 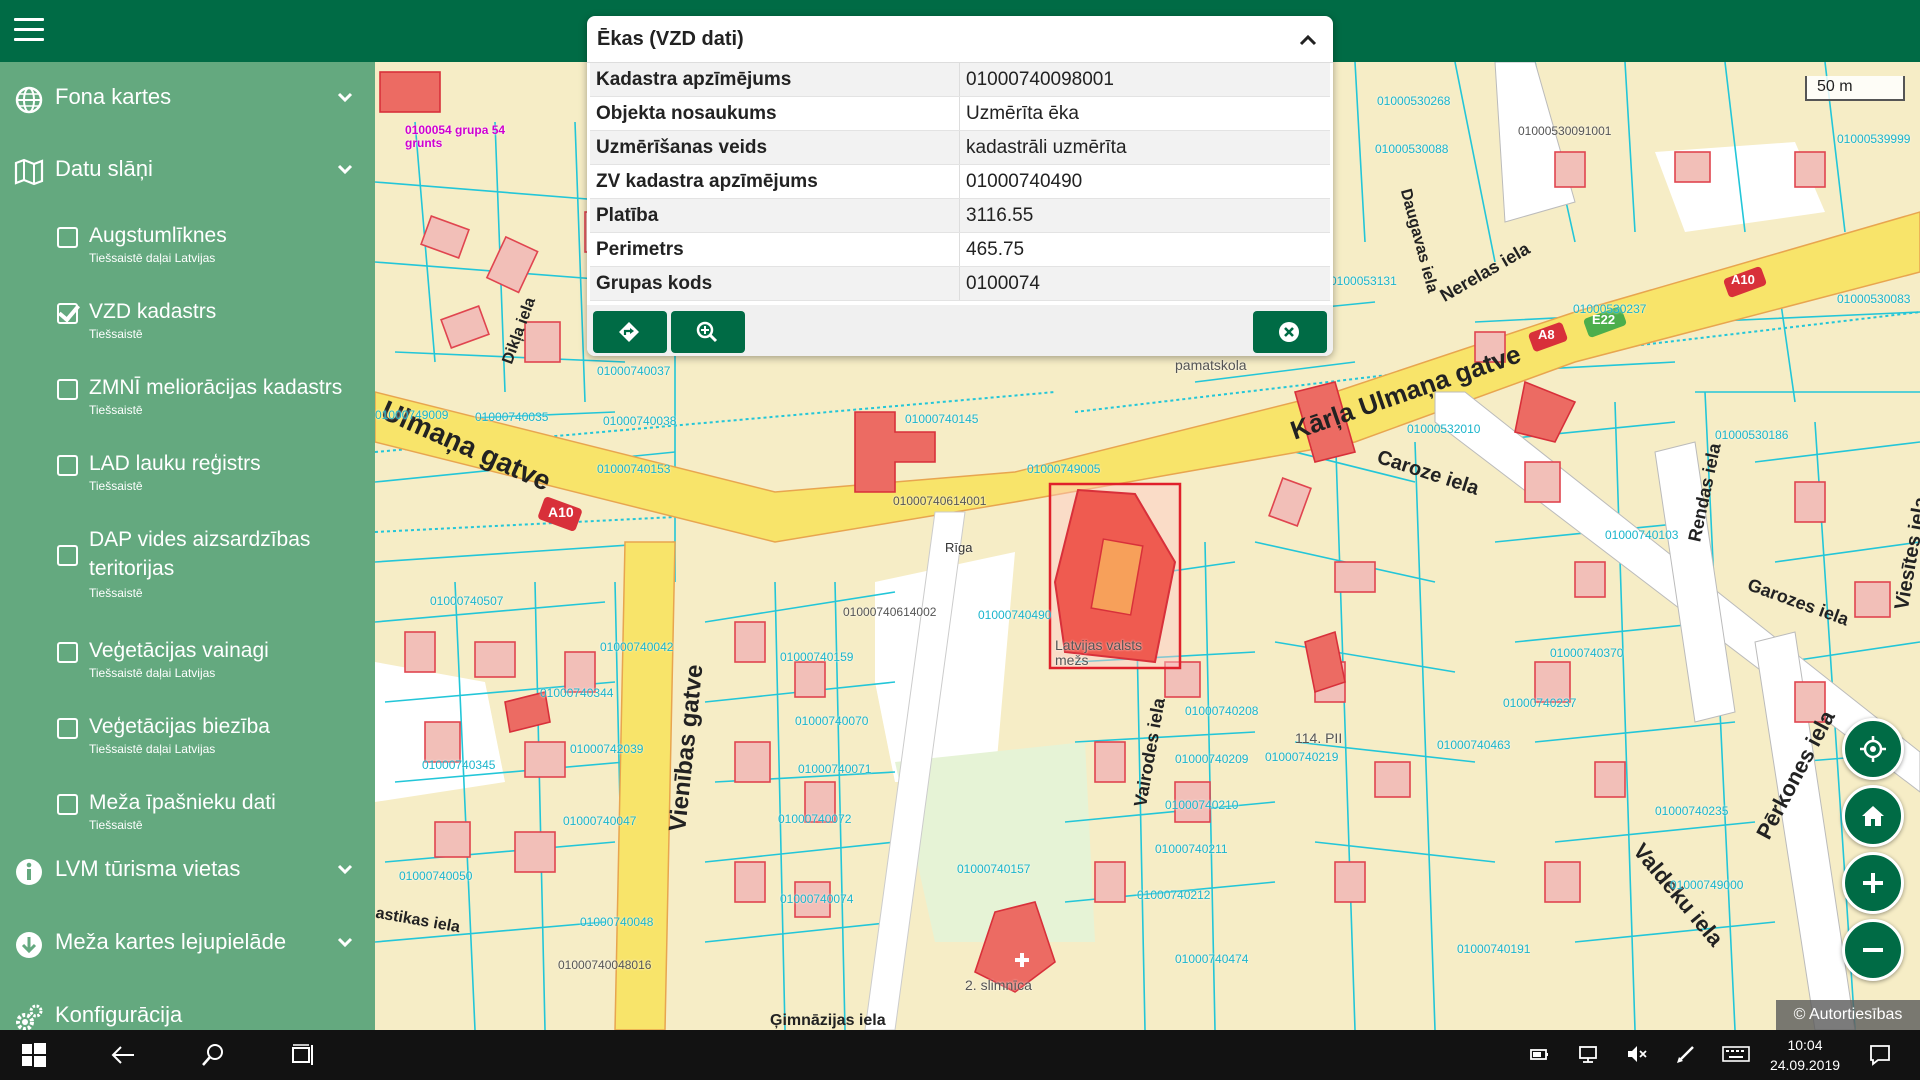 What do you see at coordinates (815, 819) in the screenshot?
I see `parcel-label: 01000740072` at bounding box center [815, 819].